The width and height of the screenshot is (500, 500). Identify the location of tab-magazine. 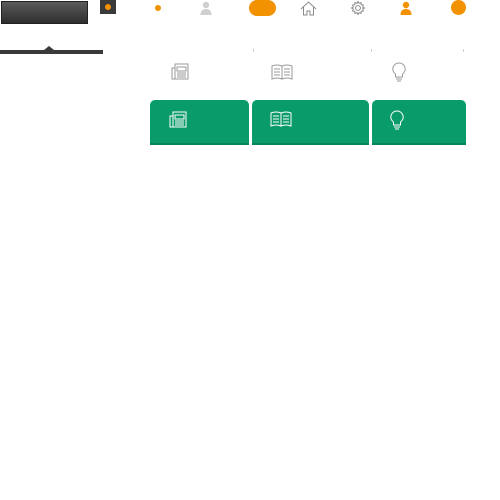
(282, 72).